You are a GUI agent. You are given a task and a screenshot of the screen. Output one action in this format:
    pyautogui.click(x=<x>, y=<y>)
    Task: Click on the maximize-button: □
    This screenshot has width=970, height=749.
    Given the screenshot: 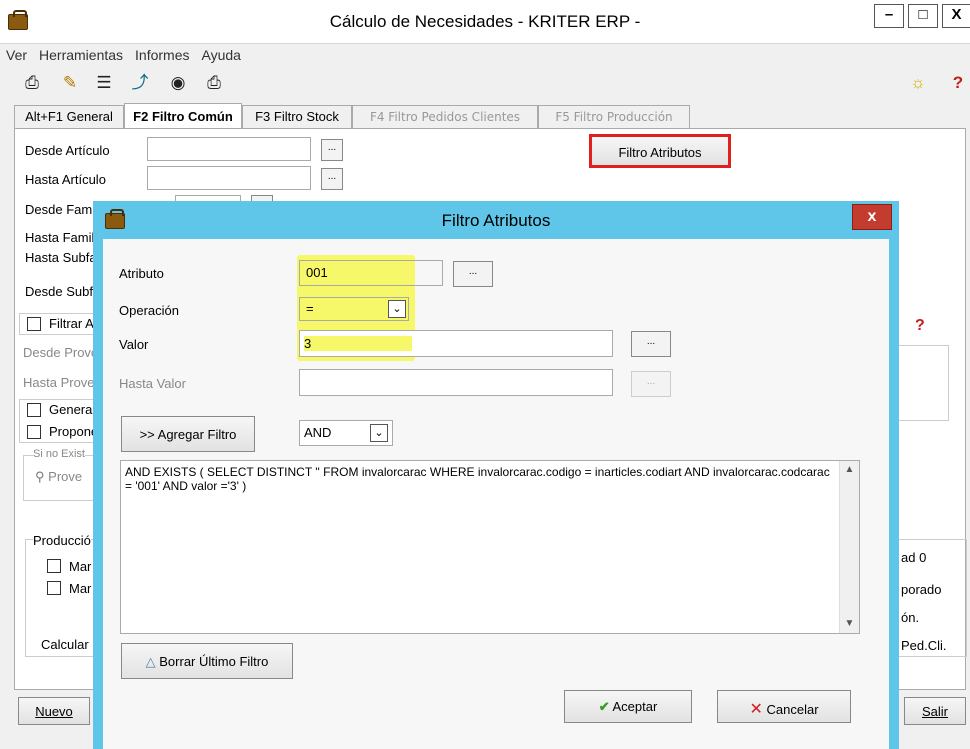 What is the action you would take?
    pyautogui.click(x=923, y=16)
    